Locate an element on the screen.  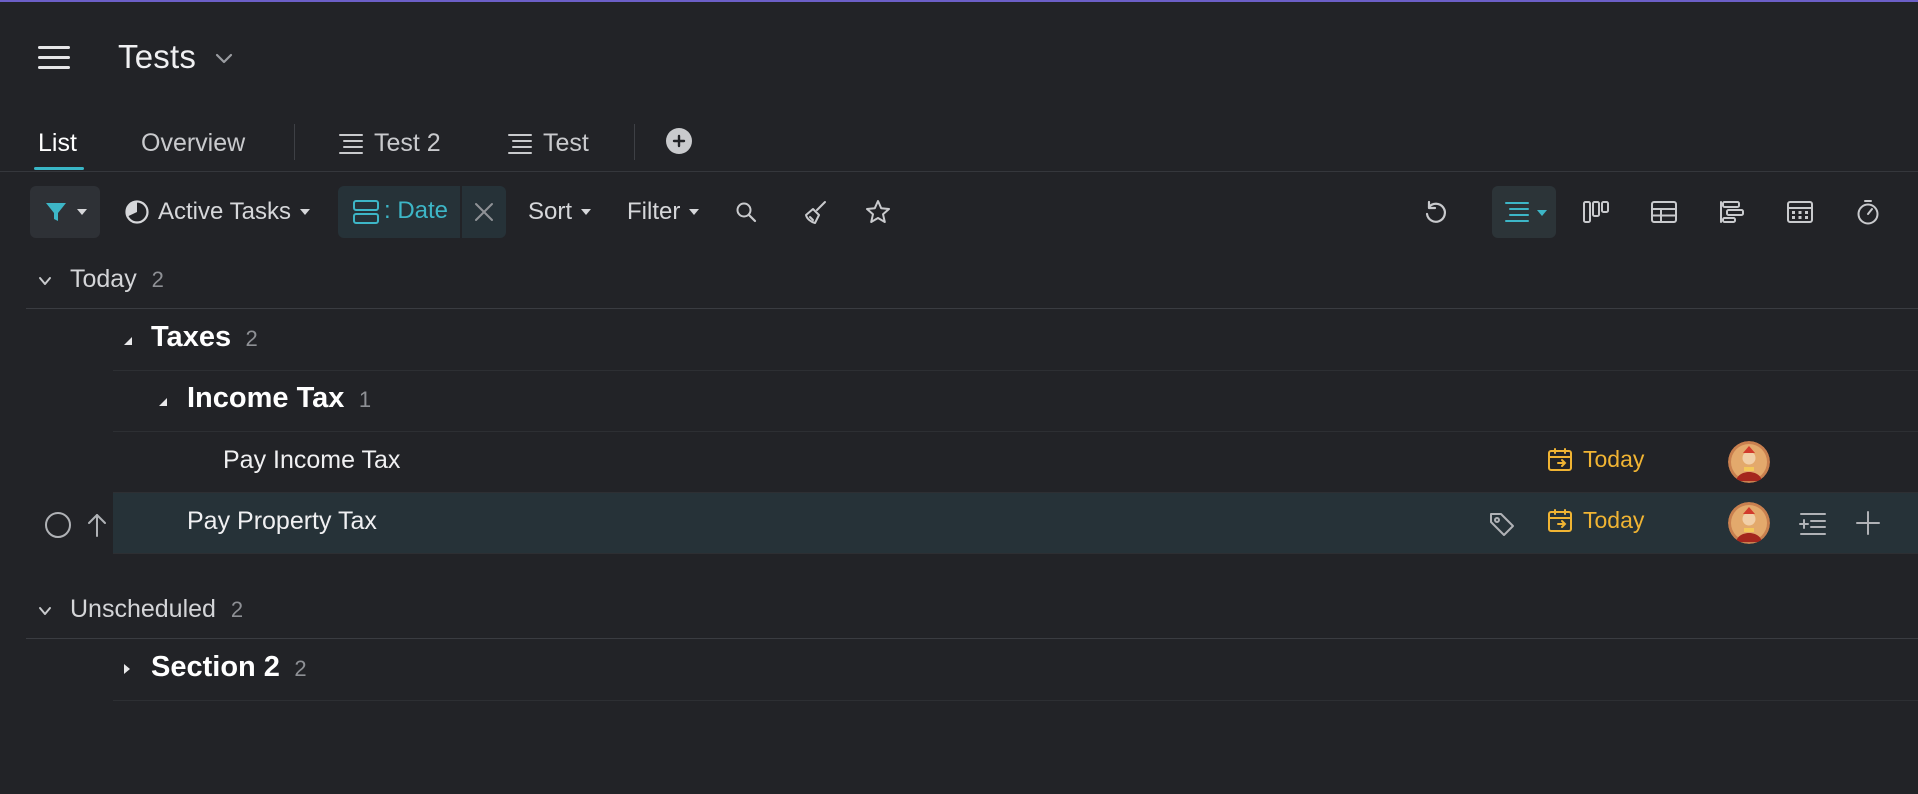
active-tab-underline is located at coordinates (59, 168).